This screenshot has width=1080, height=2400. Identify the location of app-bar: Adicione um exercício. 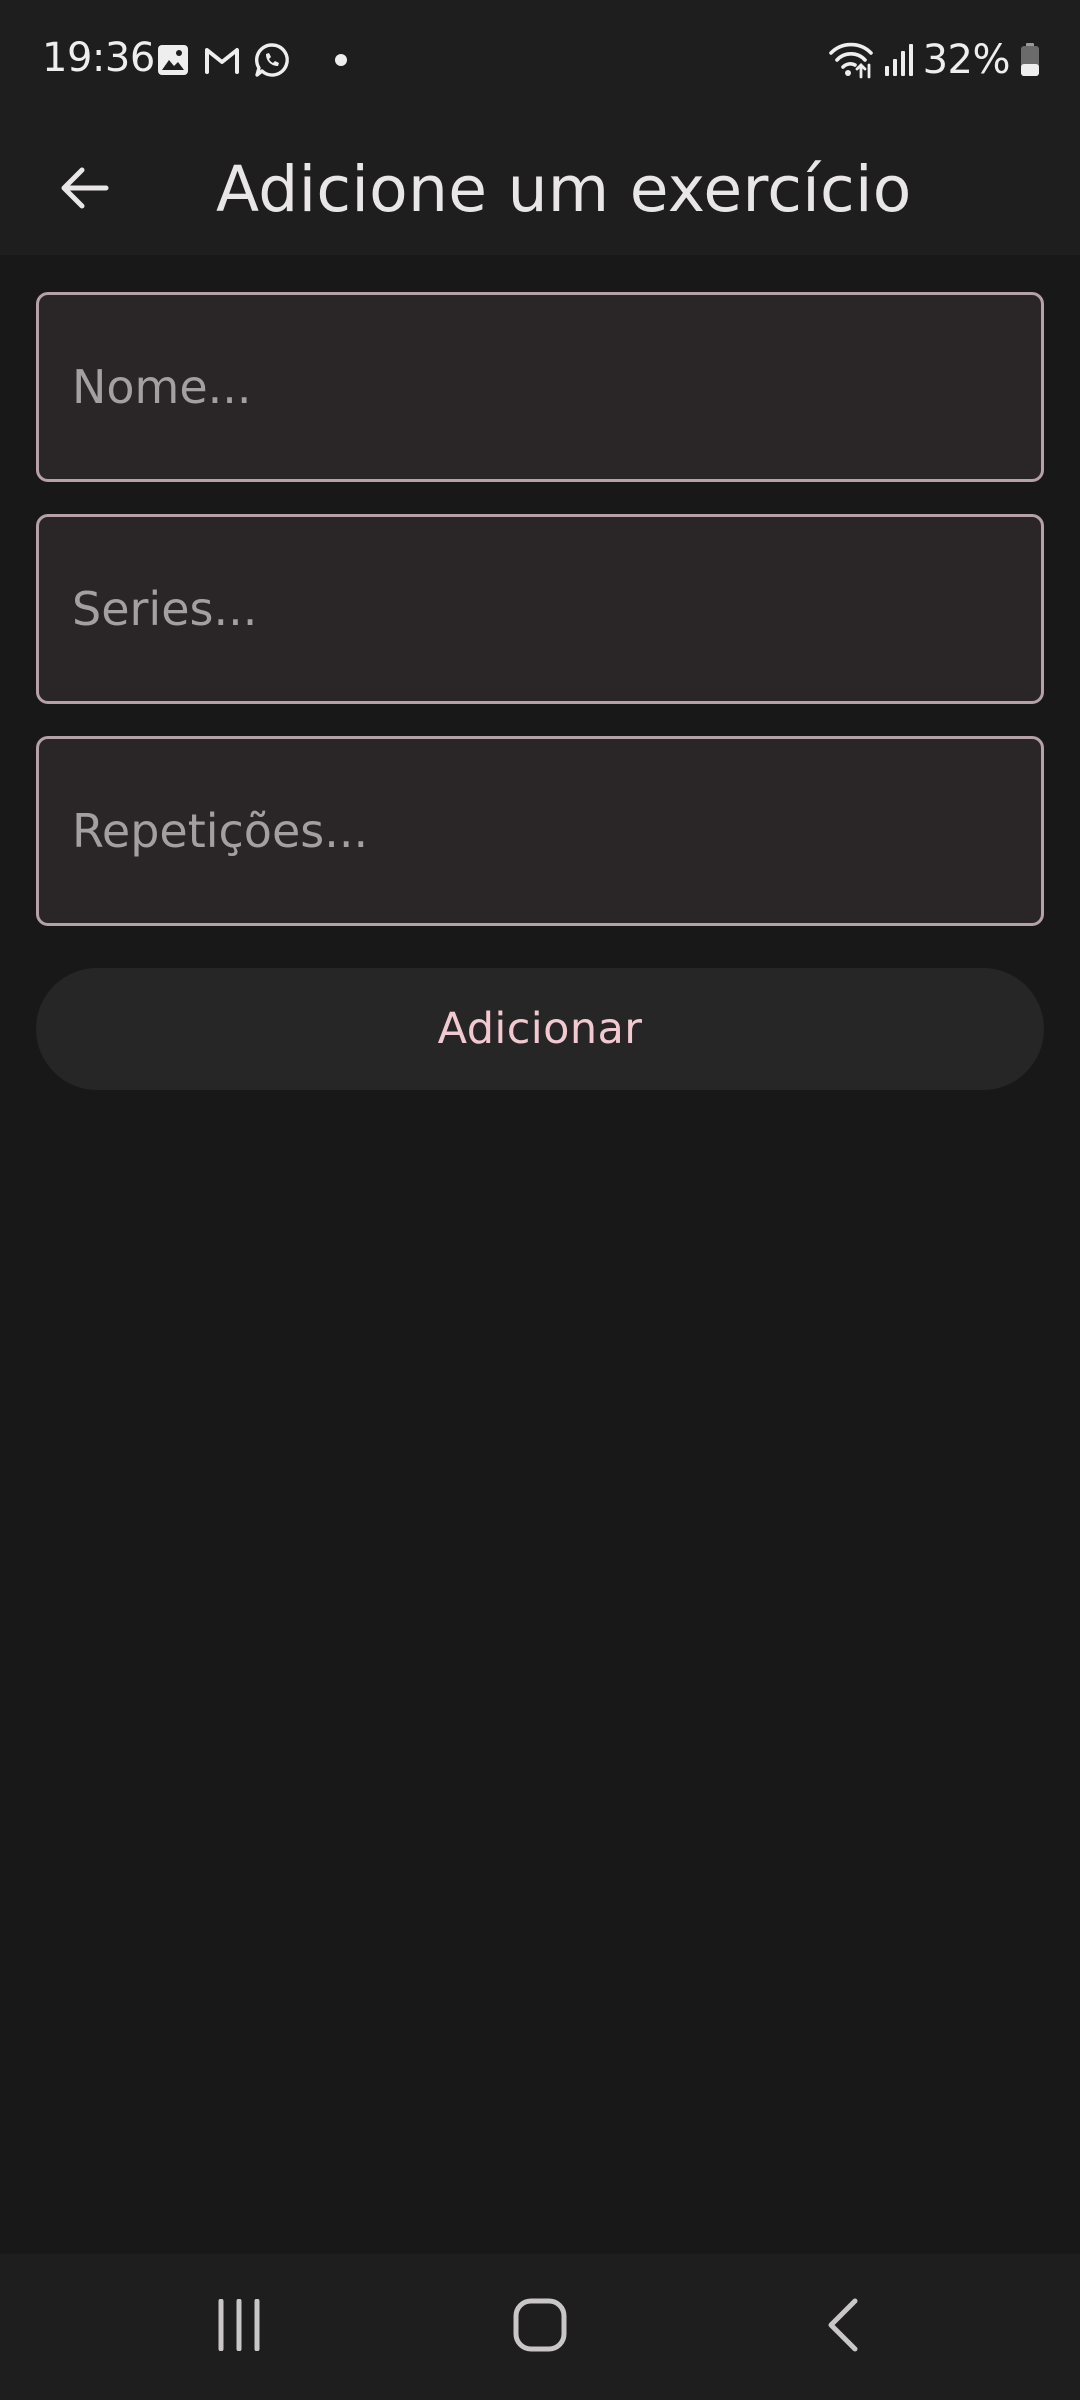
(540, 187).